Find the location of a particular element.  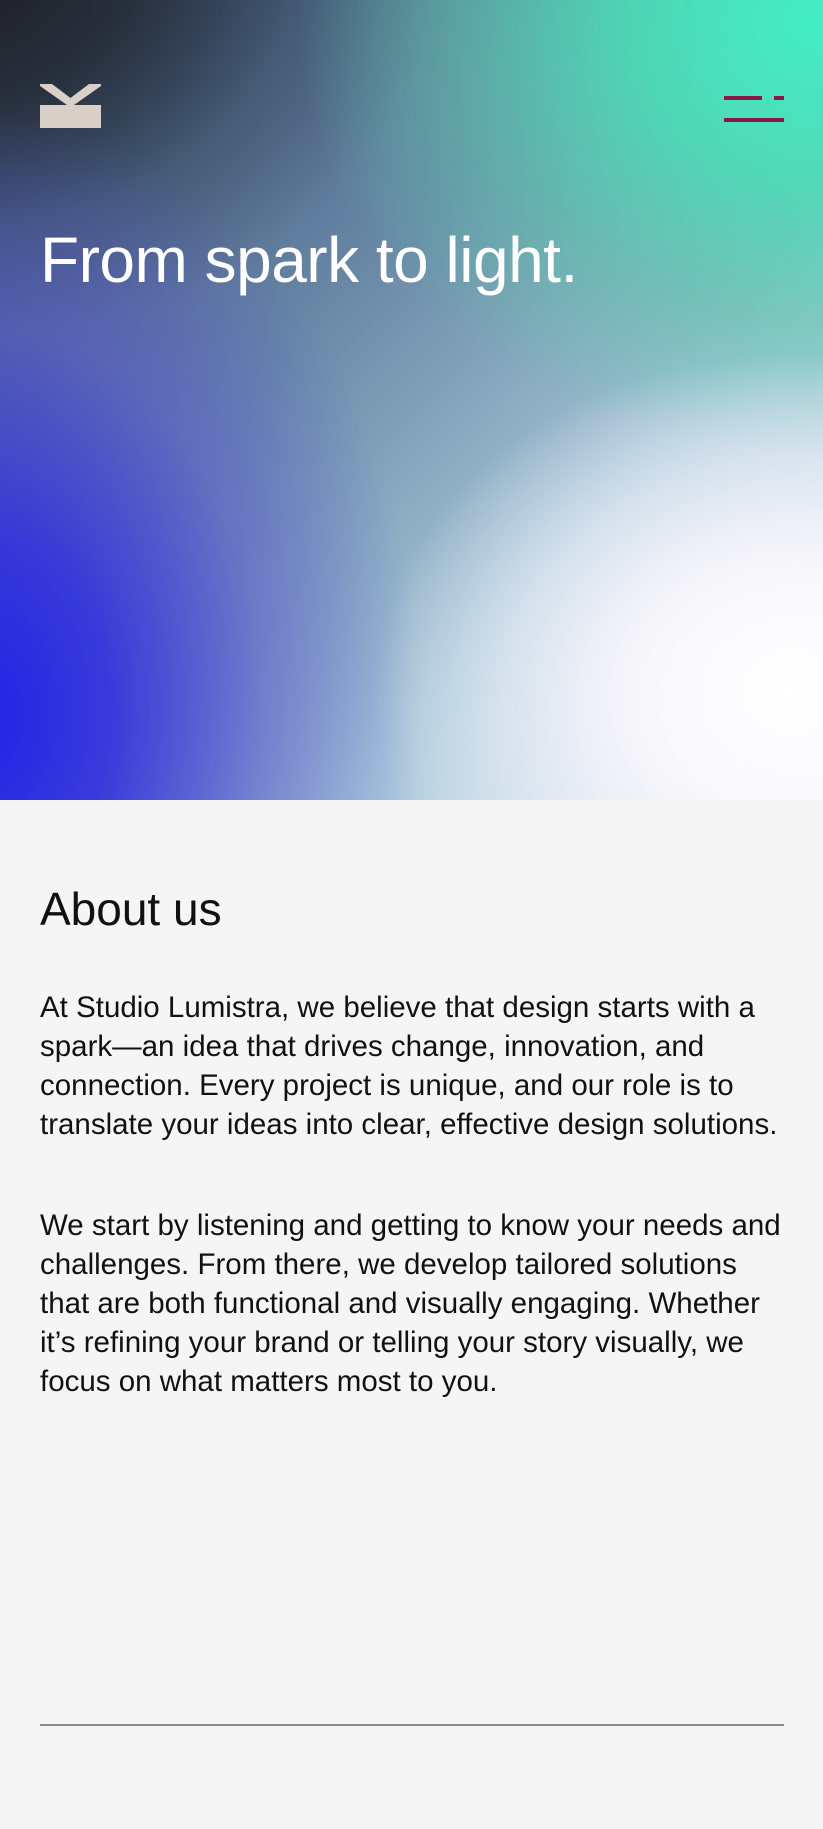

menu-button is located at coordinates (754, 110).